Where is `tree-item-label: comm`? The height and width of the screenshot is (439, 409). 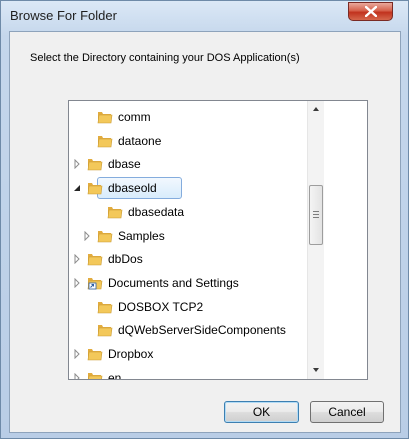 tree-item-label: comm is located at coordinates (134, 117).